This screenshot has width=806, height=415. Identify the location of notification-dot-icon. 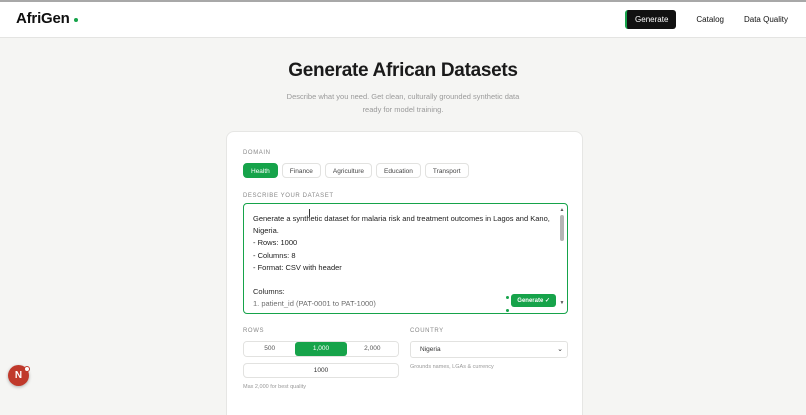
(27, 369).